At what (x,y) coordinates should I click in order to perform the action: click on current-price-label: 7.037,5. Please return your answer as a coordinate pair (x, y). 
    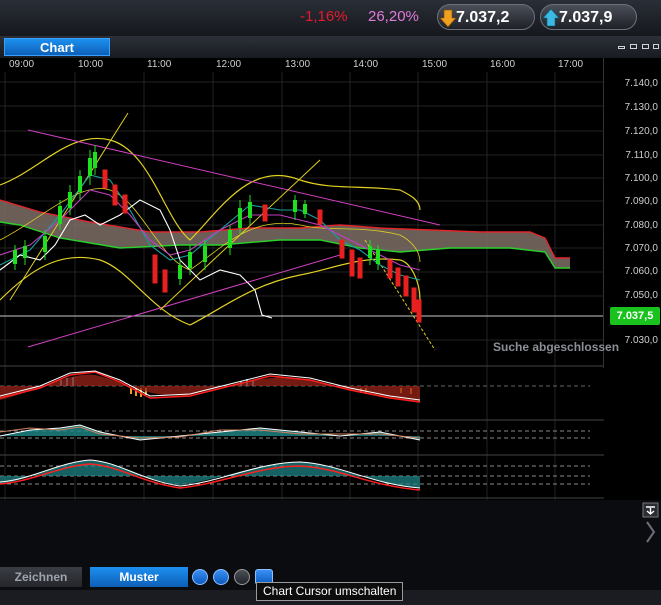
    Looking at the image, I should click on (635, 316).